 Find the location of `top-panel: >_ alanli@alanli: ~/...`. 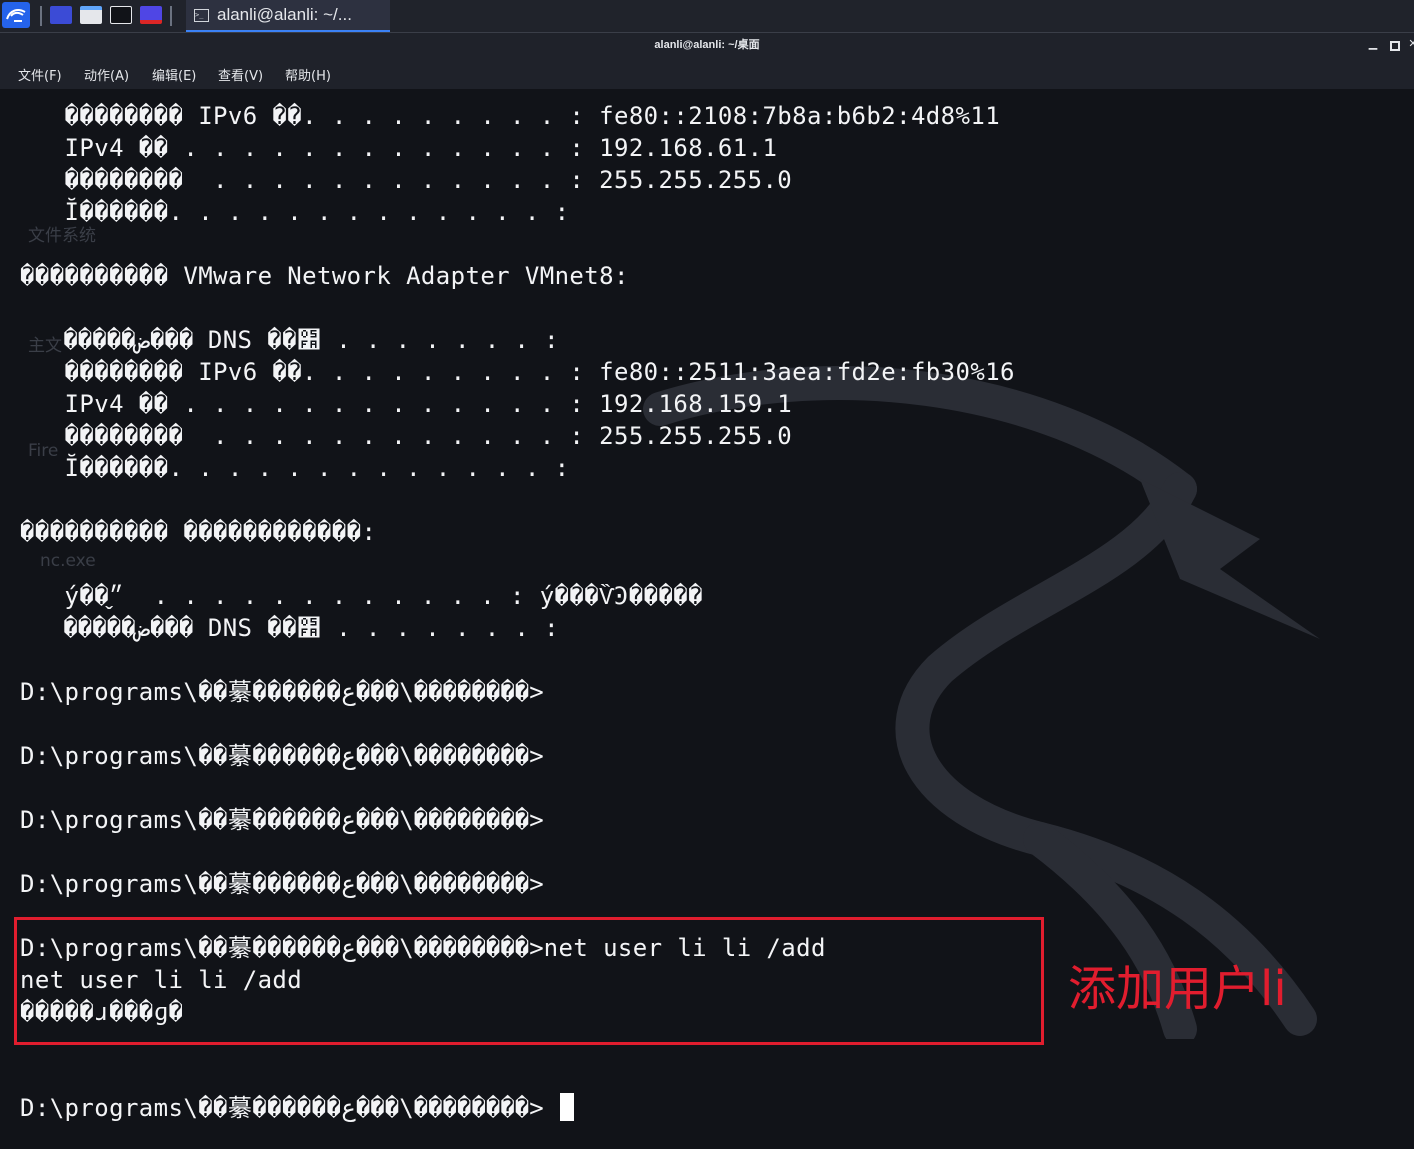

top-panel: >_ alanli@alanli: ~/... is located at coordinates (707, 16).